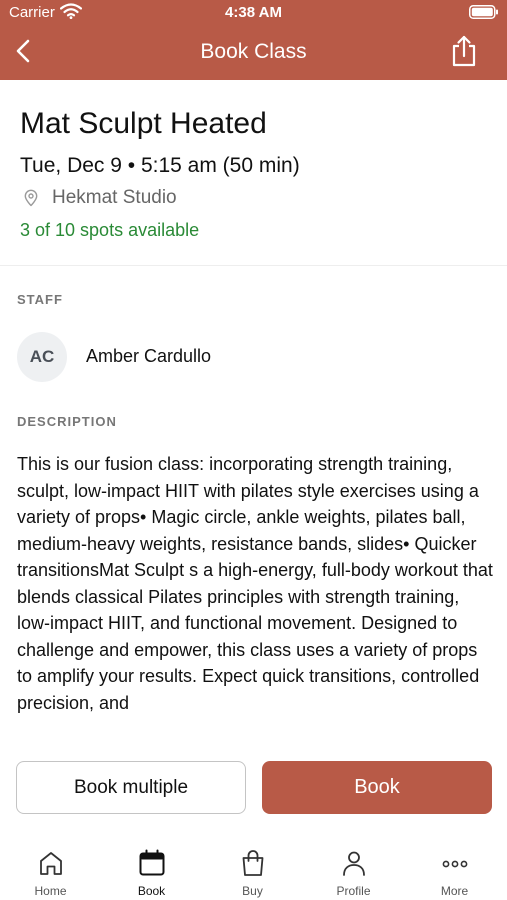 The height and width of the screenshot is (900, 507). Describe the element at coordinates (454, 891) in the screenshot. I see `tab-label: More` at that location.